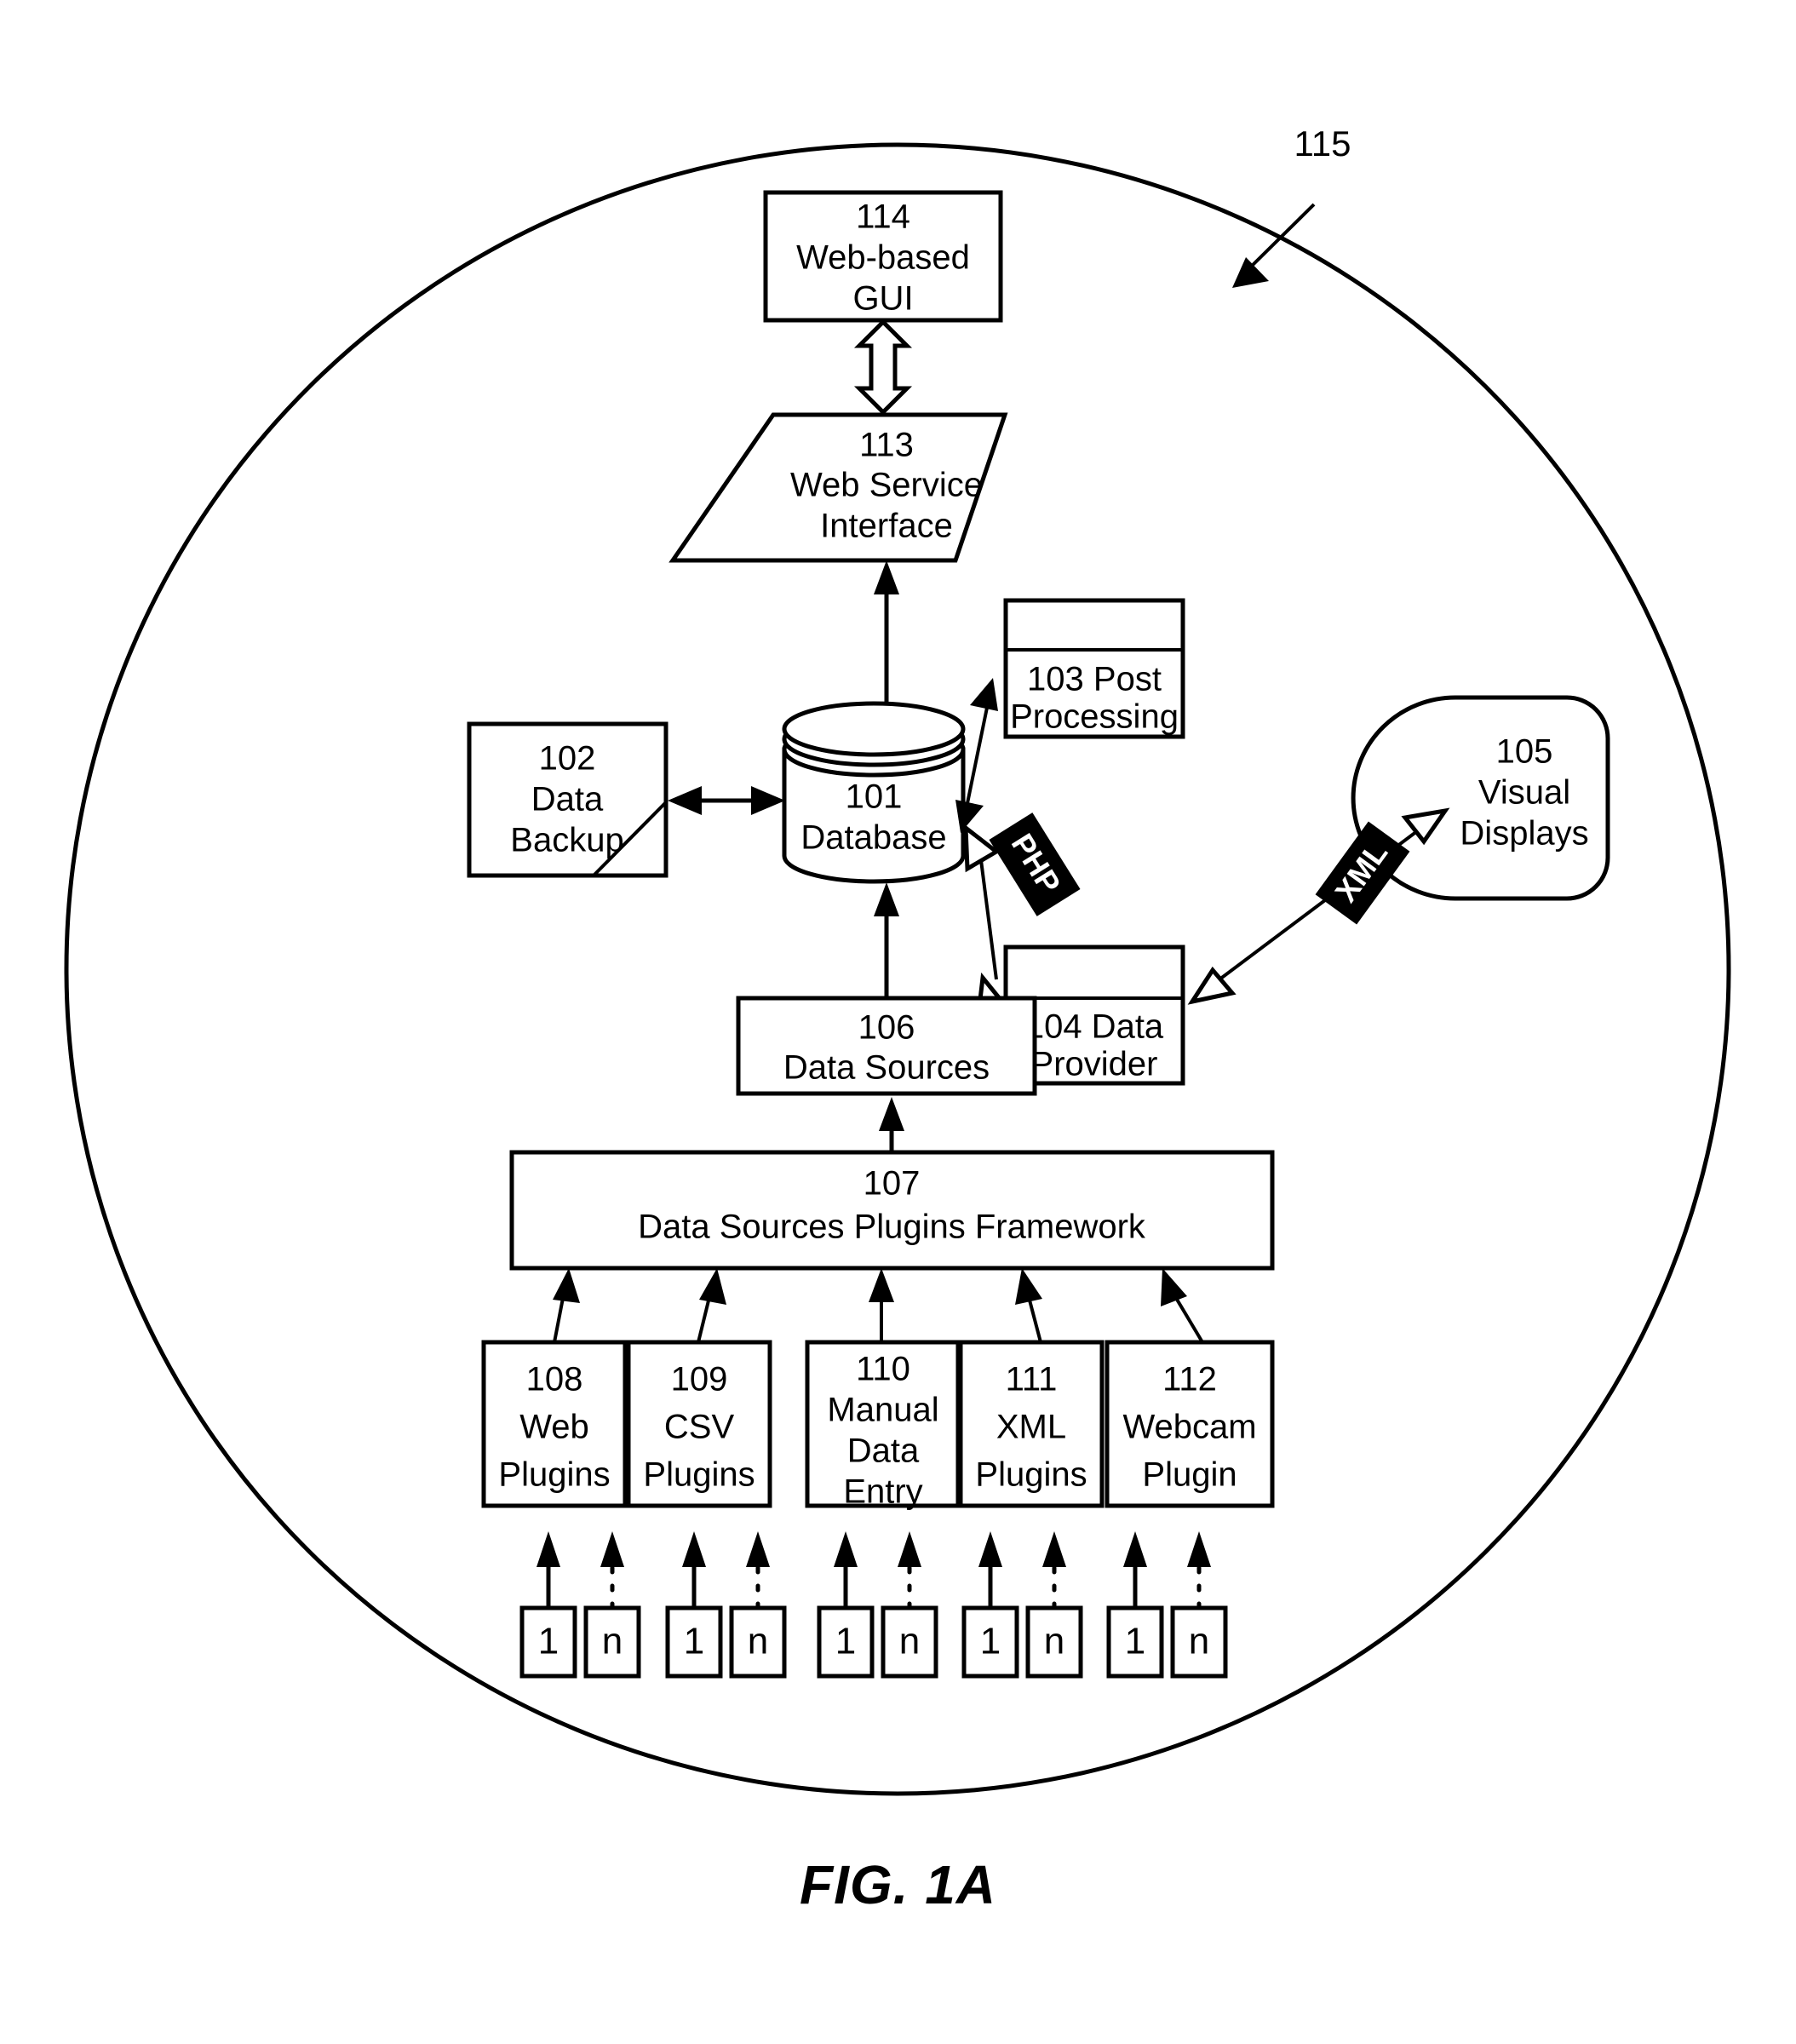  Describe the element at coordinates (712, 1286) in the screenshot. I see `edge-109-to-107-arrowhead` at that location.